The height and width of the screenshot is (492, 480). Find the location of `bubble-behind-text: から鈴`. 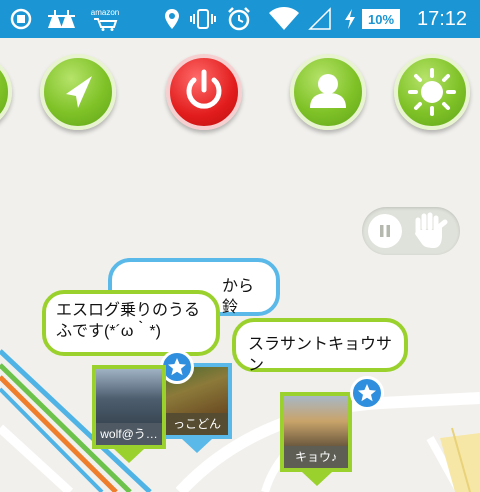

bubble-behind-text: から鈴 is located at coordinates (238, 297).